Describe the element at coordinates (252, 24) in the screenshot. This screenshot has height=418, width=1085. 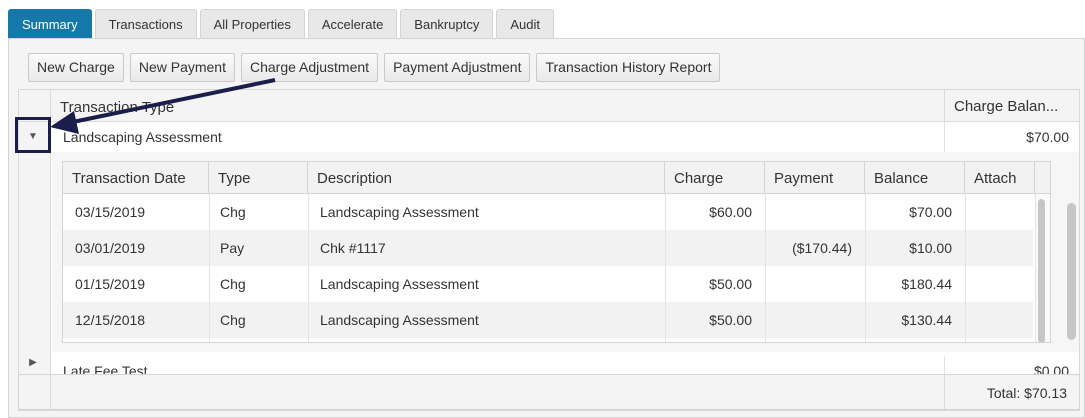
I see `tab-all-properties: All Properties` at that location.